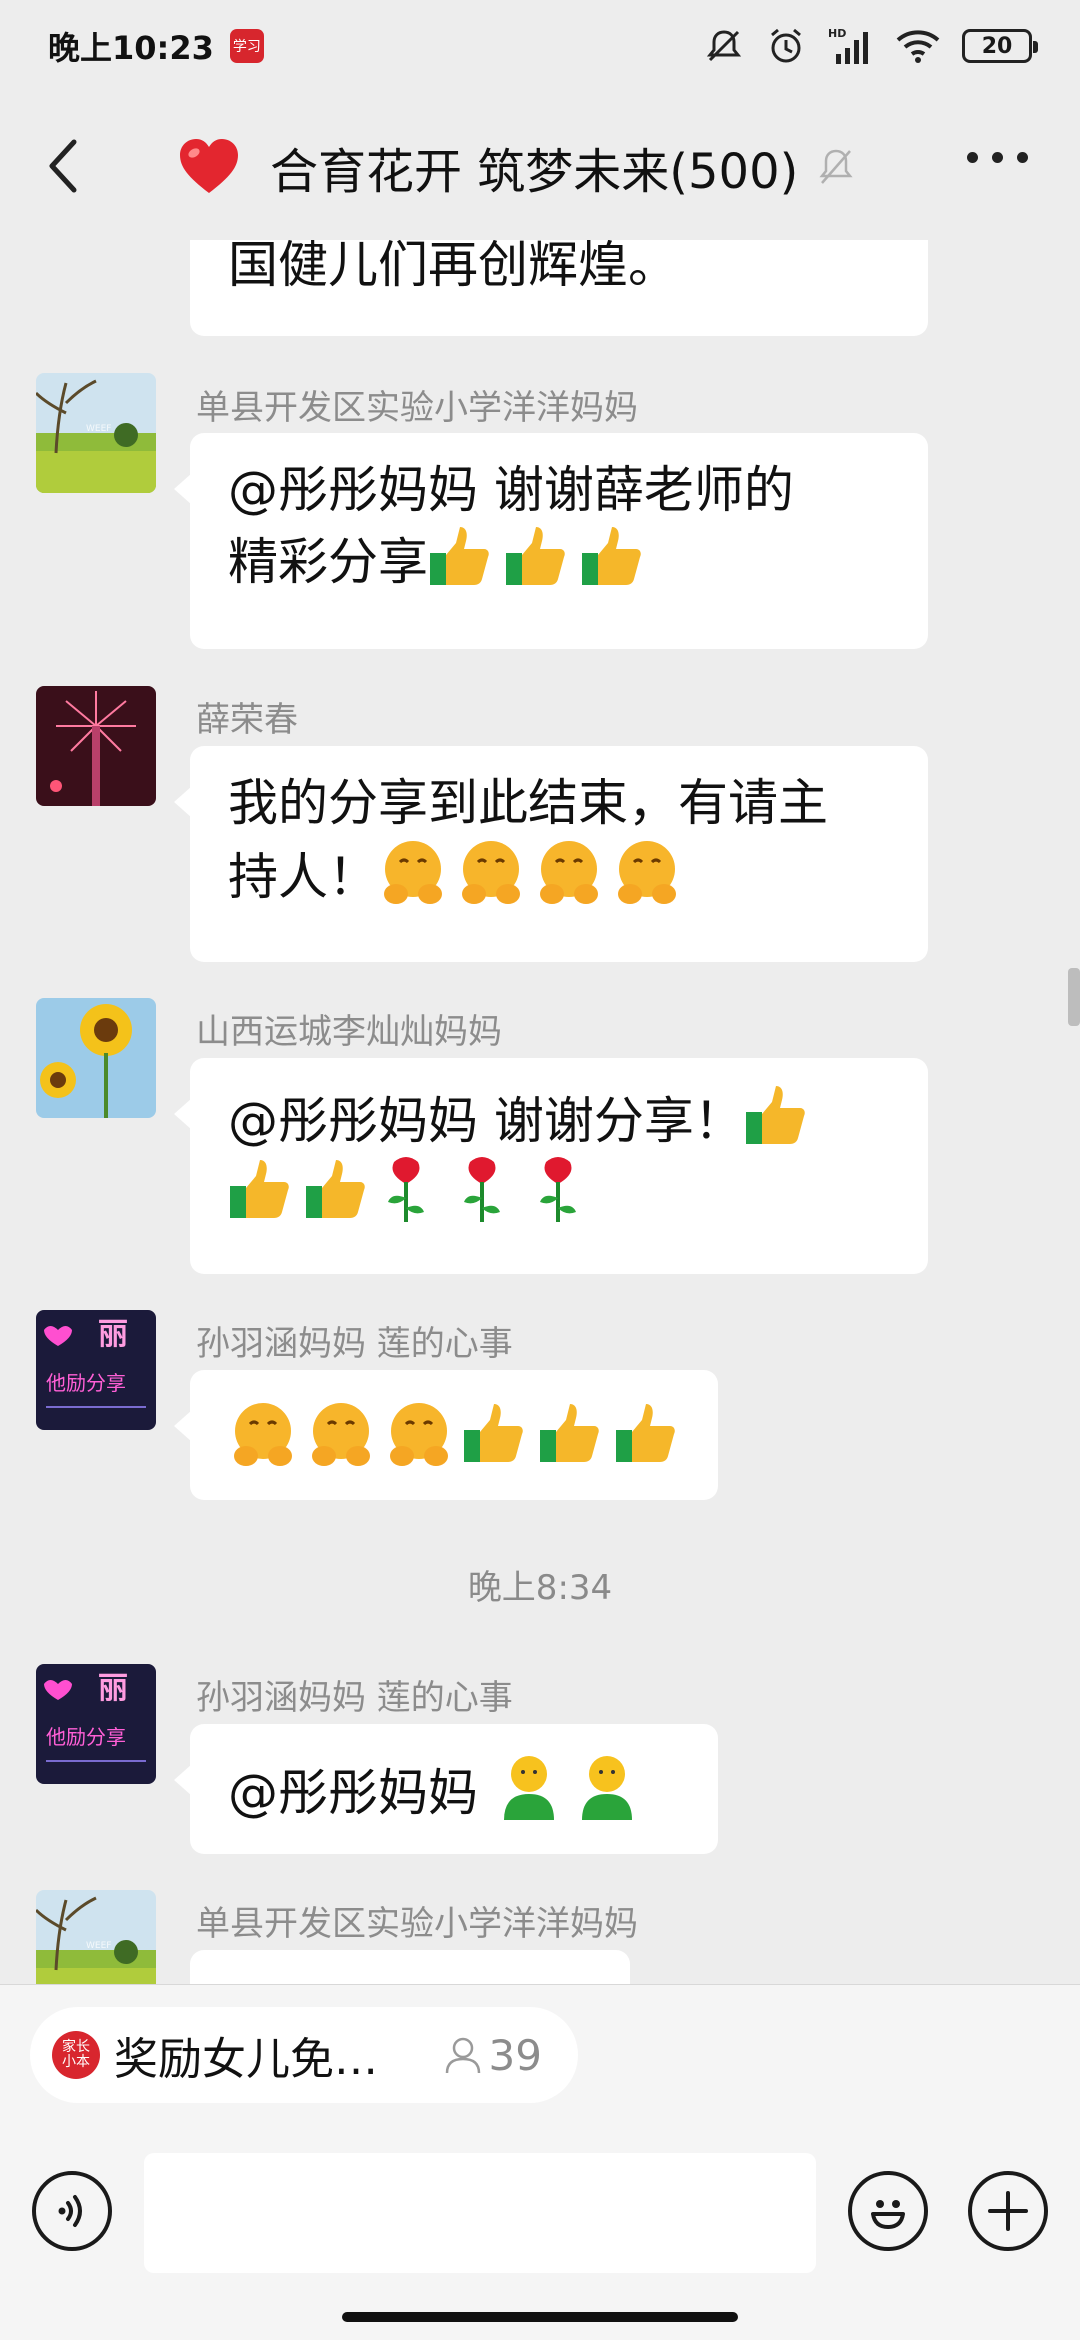  What do you see at coordinates (836, 166) in the screenshot?
I see `mute-bell-icon` at bounding box center [836, 166].